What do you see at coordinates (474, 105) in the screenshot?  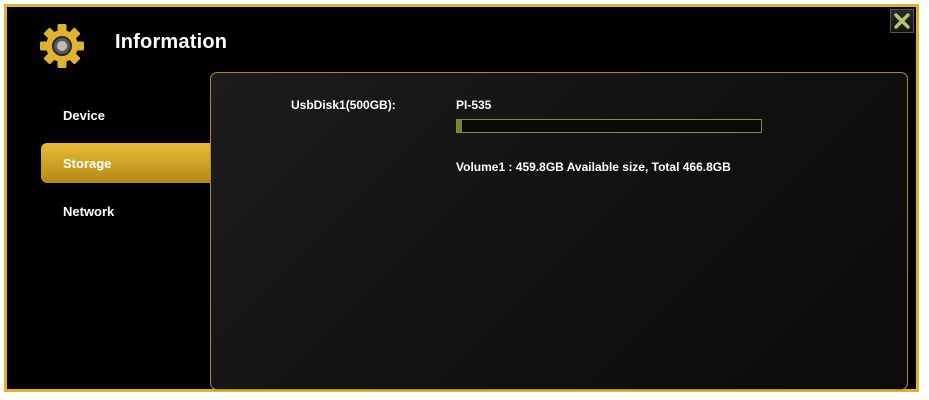 I see `disk-name: PI-535` at bounding box center [474, 105].